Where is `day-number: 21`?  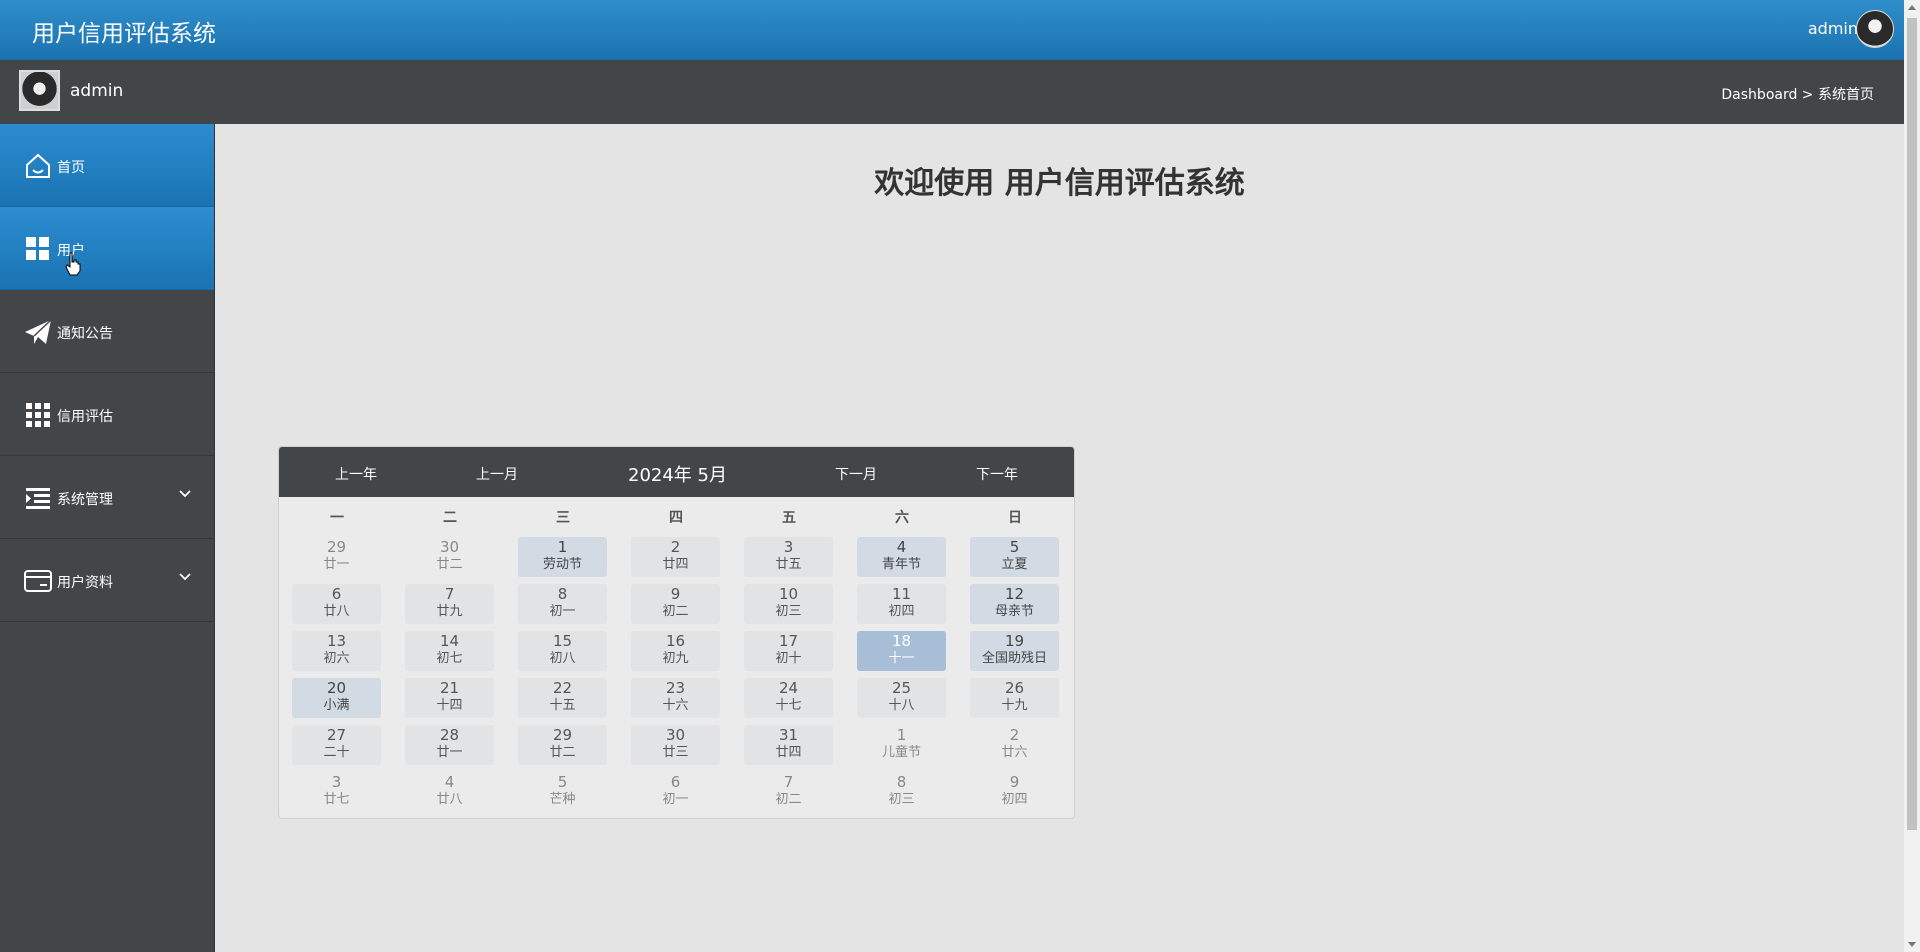
day-number: 21 is located at coordinates (449, 688).